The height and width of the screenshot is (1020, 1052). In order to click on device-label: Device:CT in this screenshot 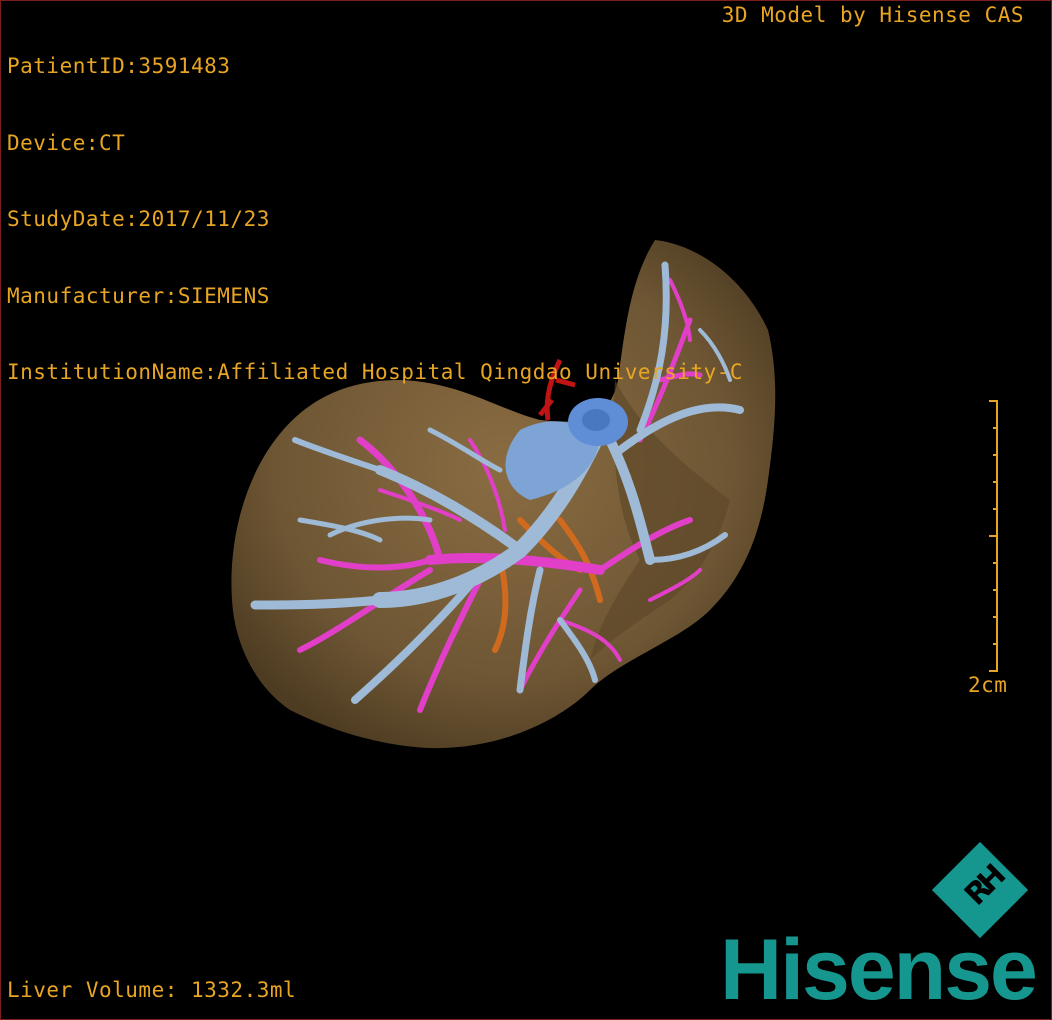, I will do `click(66, 142)`.